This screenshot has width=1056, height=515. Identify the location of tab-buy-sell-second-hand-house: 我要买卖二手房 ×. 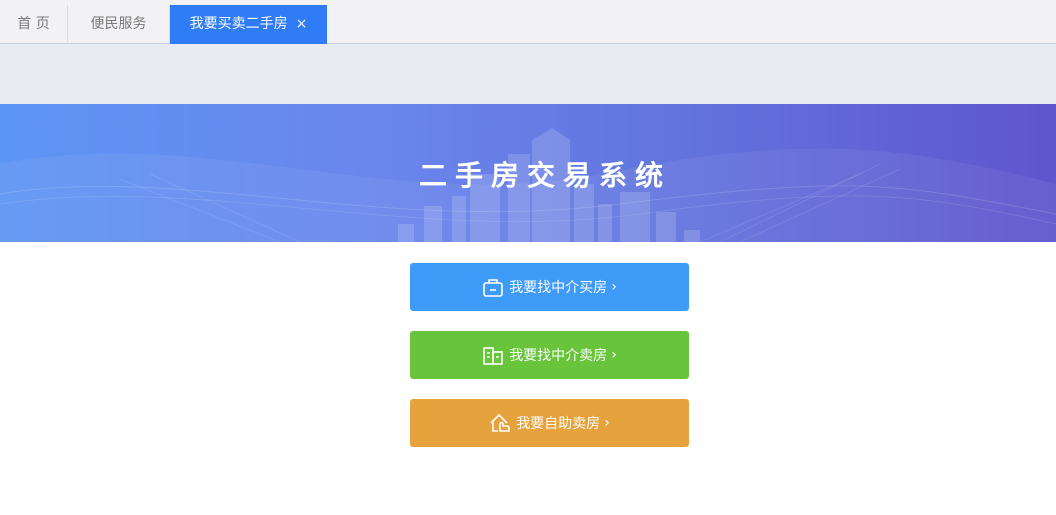
(248, 24).